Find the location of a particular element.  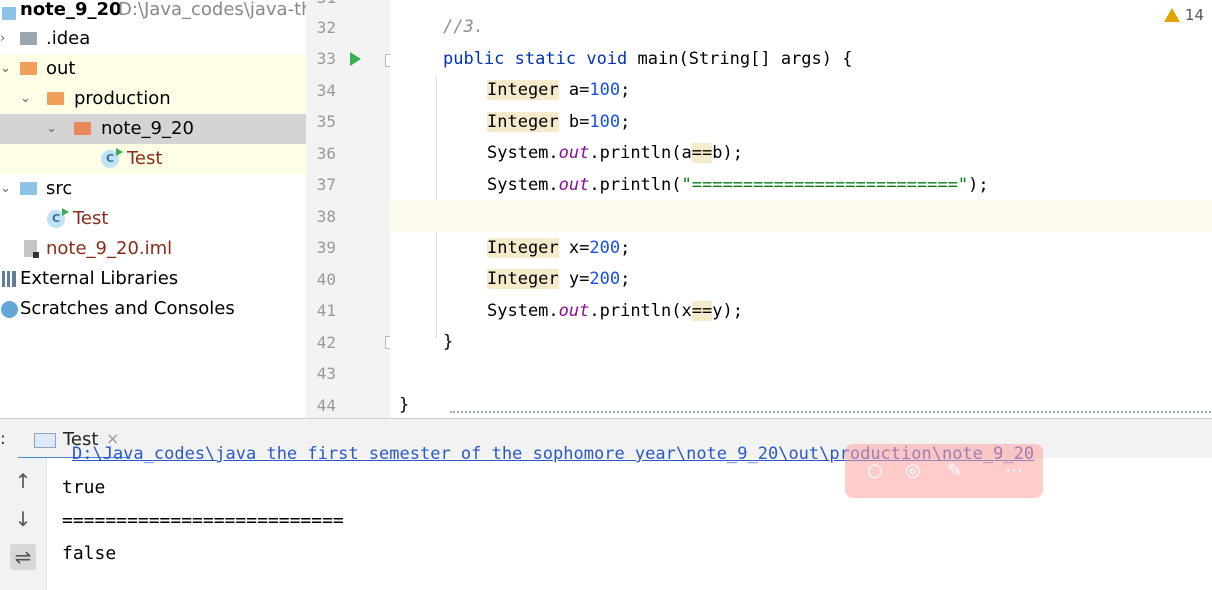

method-signature: main(String[] args) { is located at coordinates (740, 59).